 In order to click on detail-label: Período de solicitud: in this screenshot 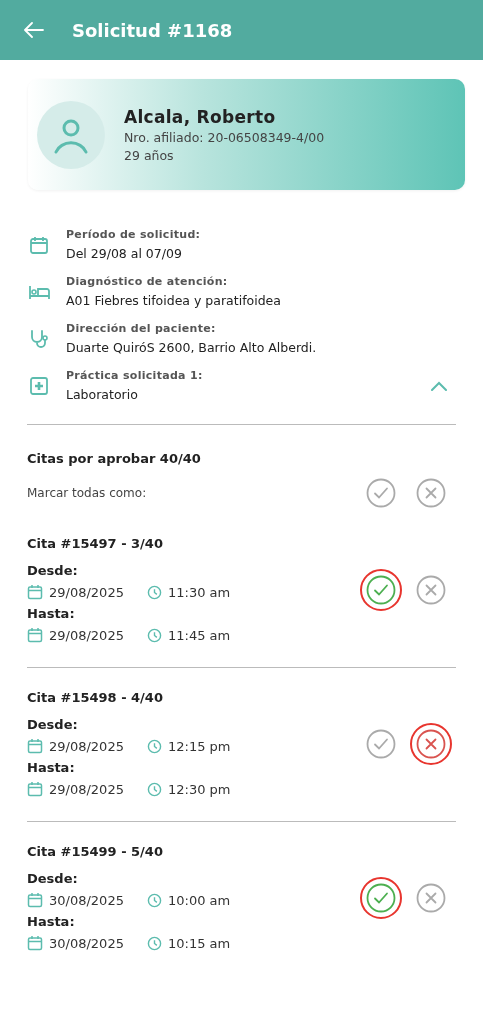, I will do `click(134, 234)`.